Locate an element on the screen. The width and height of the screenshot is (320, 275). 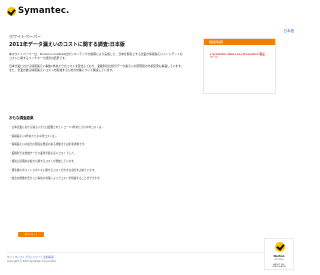
section-title: おもな調査結果 is located at coordinates (21, 118).